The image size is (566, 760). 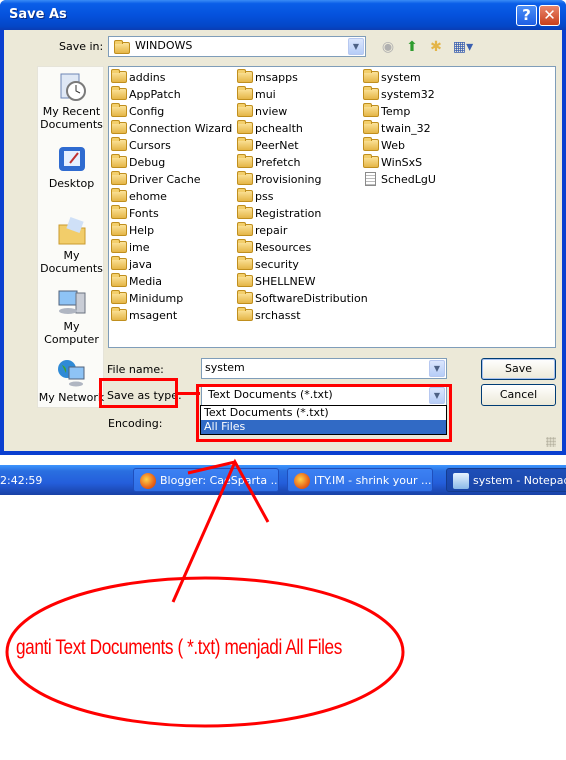 I want to click on file-item: msapps, so click(x=302, y=77).